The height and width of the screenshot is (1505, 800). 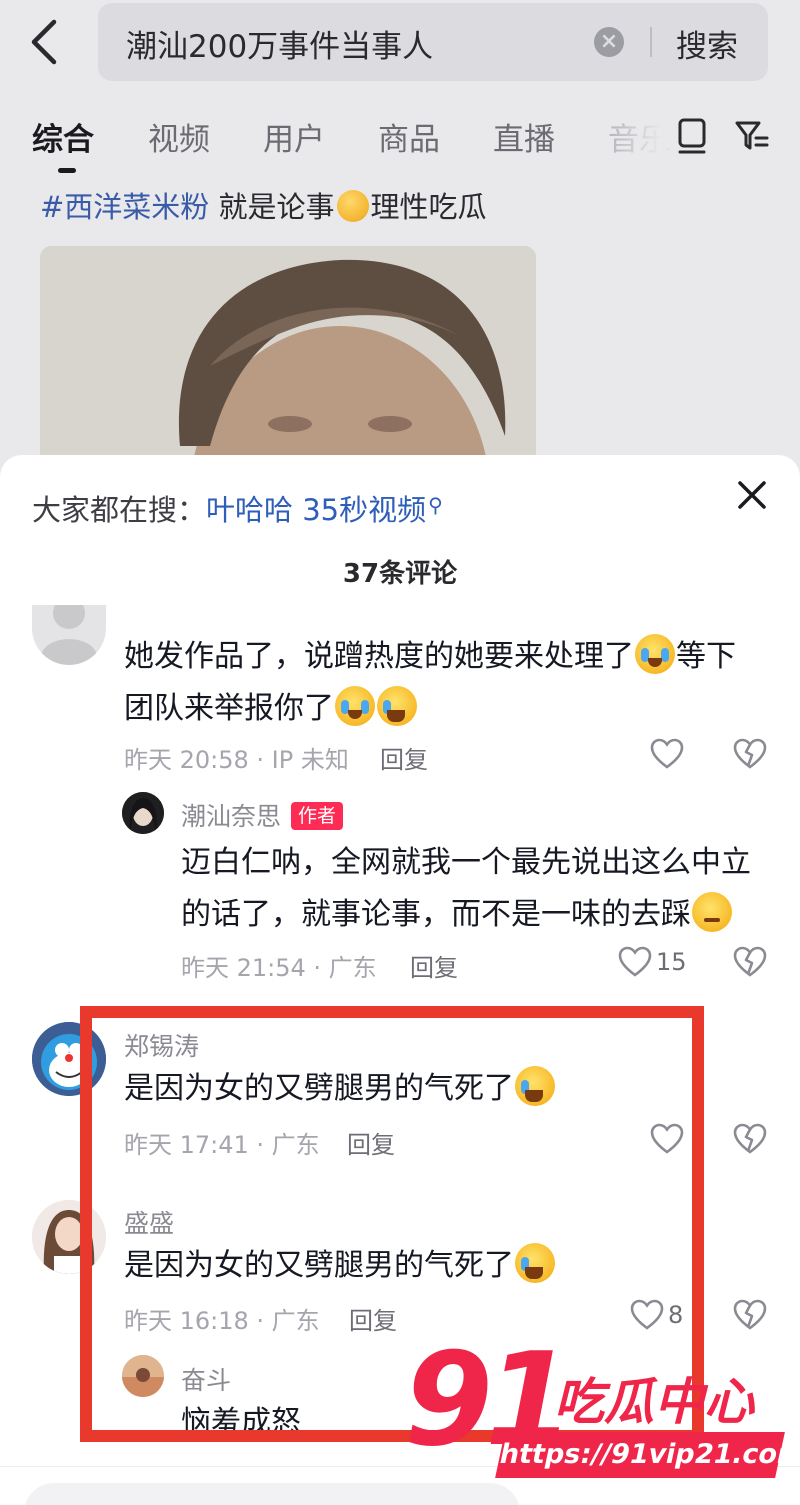 What do you see at coordinates (236, 760) in the screenshot?
I see `comment-meta: 昨天 20:58 · IP 未知` at bounding box center [236, 760].